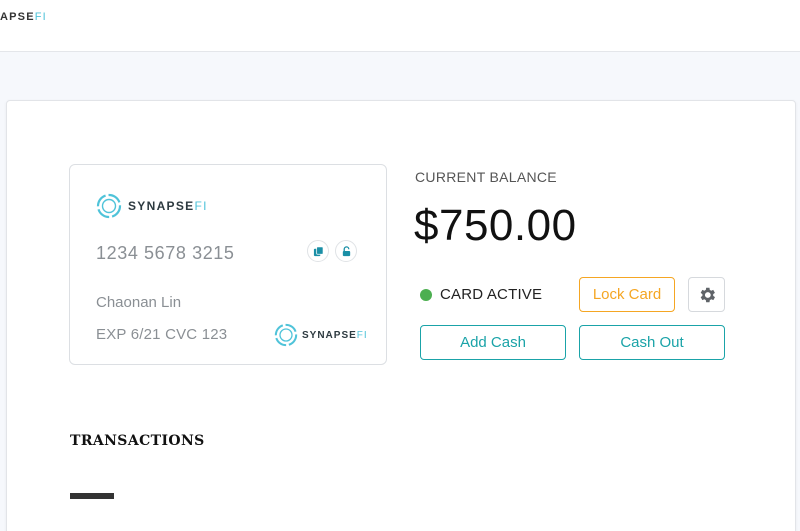 The height and width of the screenshot is (531, 800). I want to click on status-indicator-dot, so click(426, 294).